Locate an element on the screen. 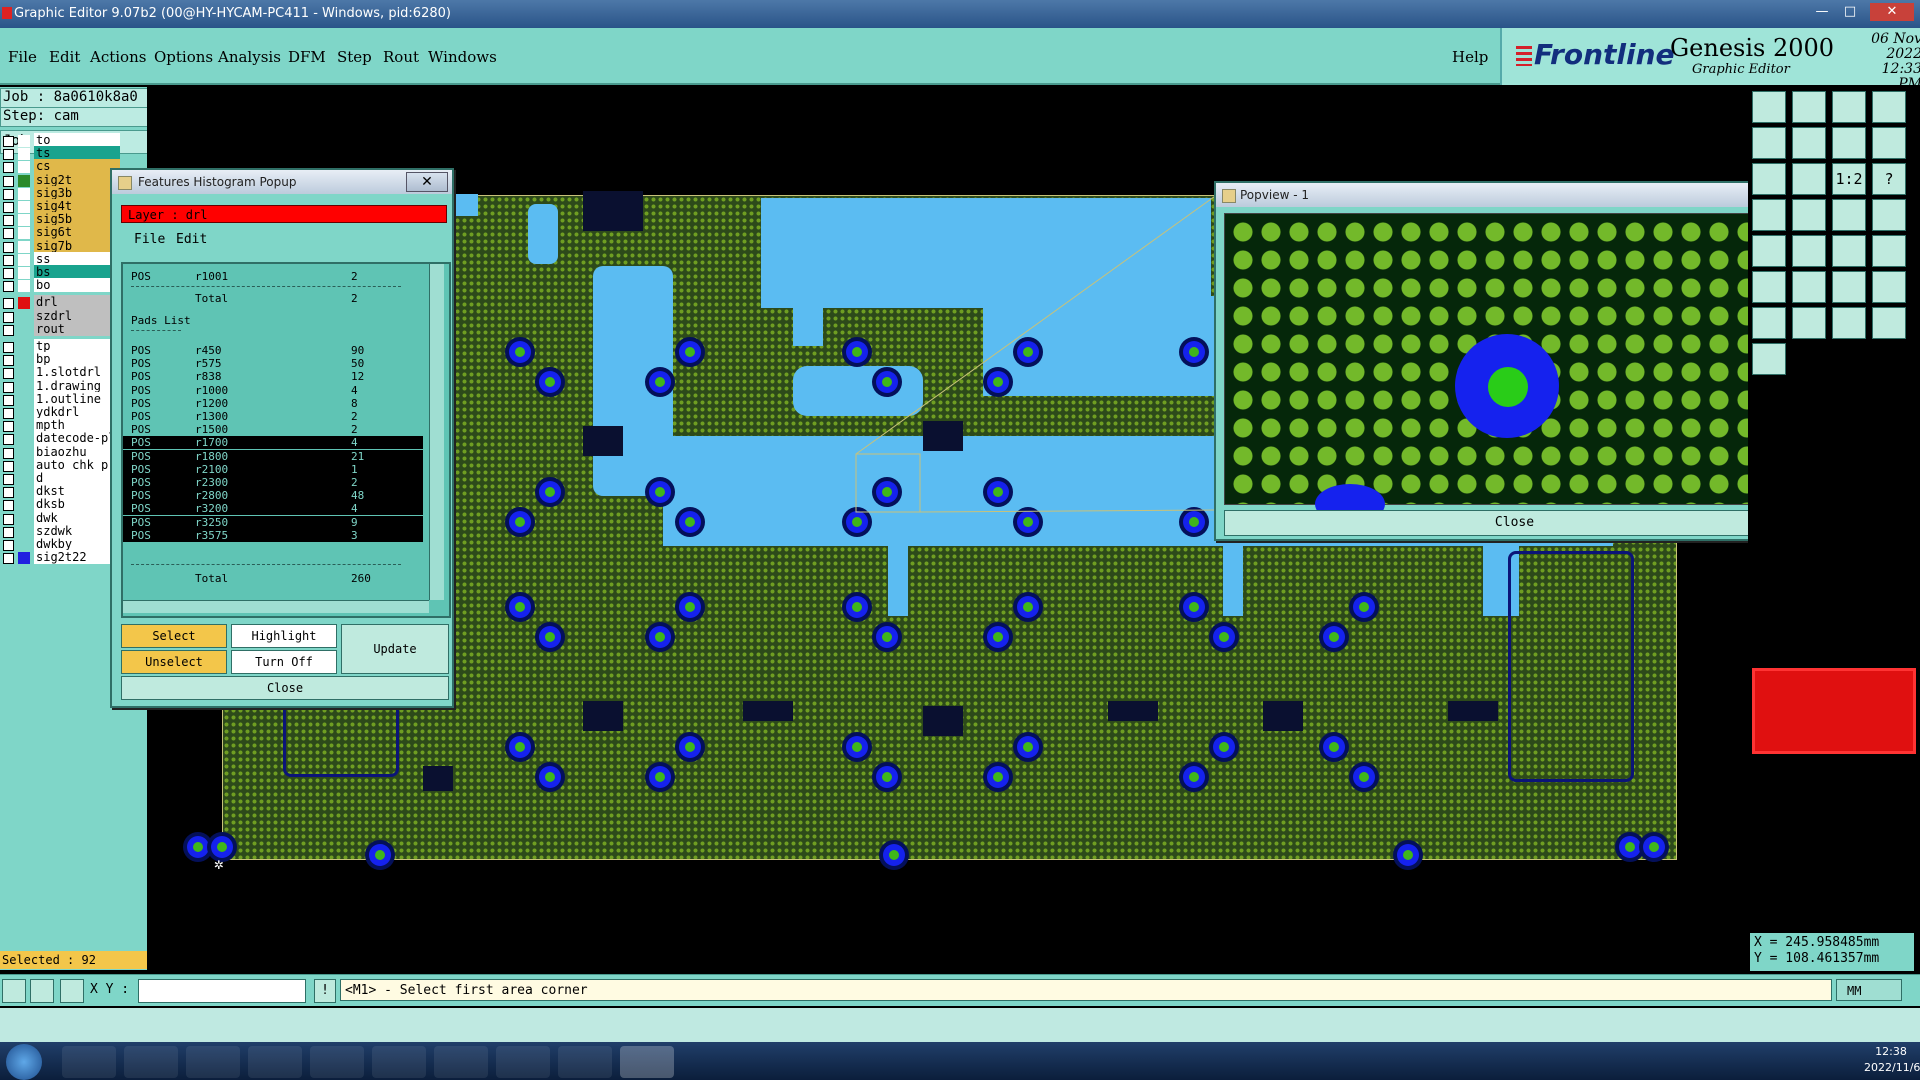 This screenshot has width=1920, height=1080. layer-name: bs is located at coordinates (77, 272).